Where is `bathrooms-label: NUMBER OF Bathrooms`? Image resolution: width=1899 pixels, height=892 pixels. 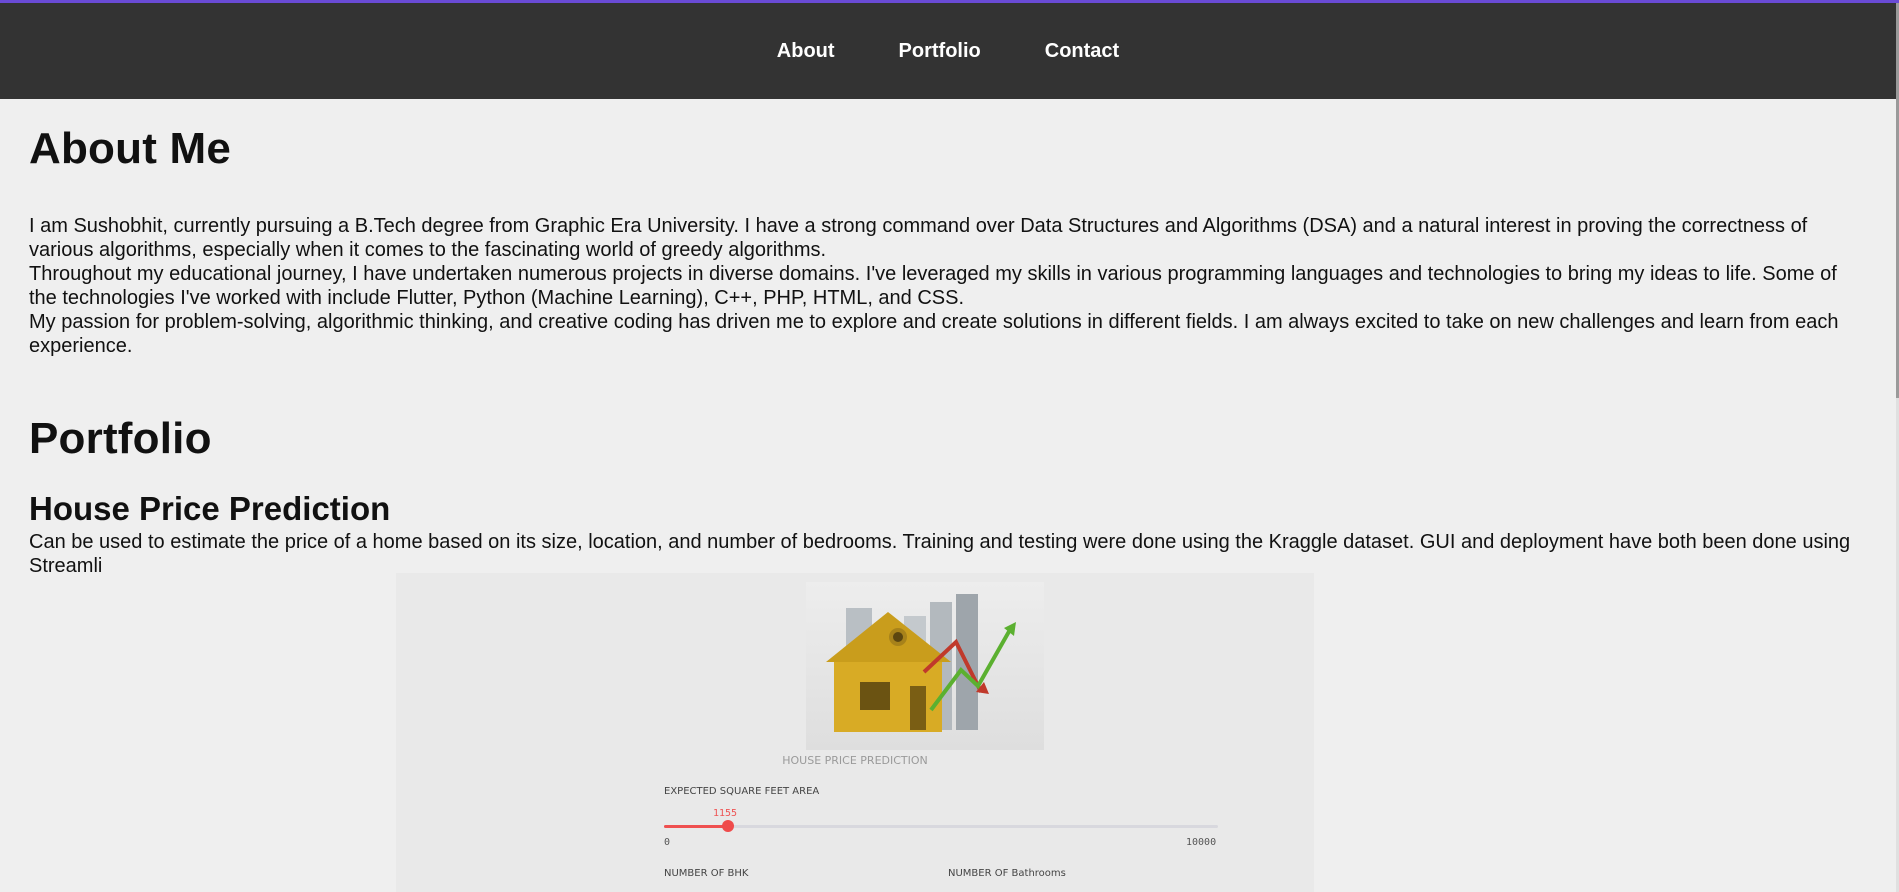 bathrooms-label: NUMBER OF Bathrooms is located at coordinates (1007, 873).